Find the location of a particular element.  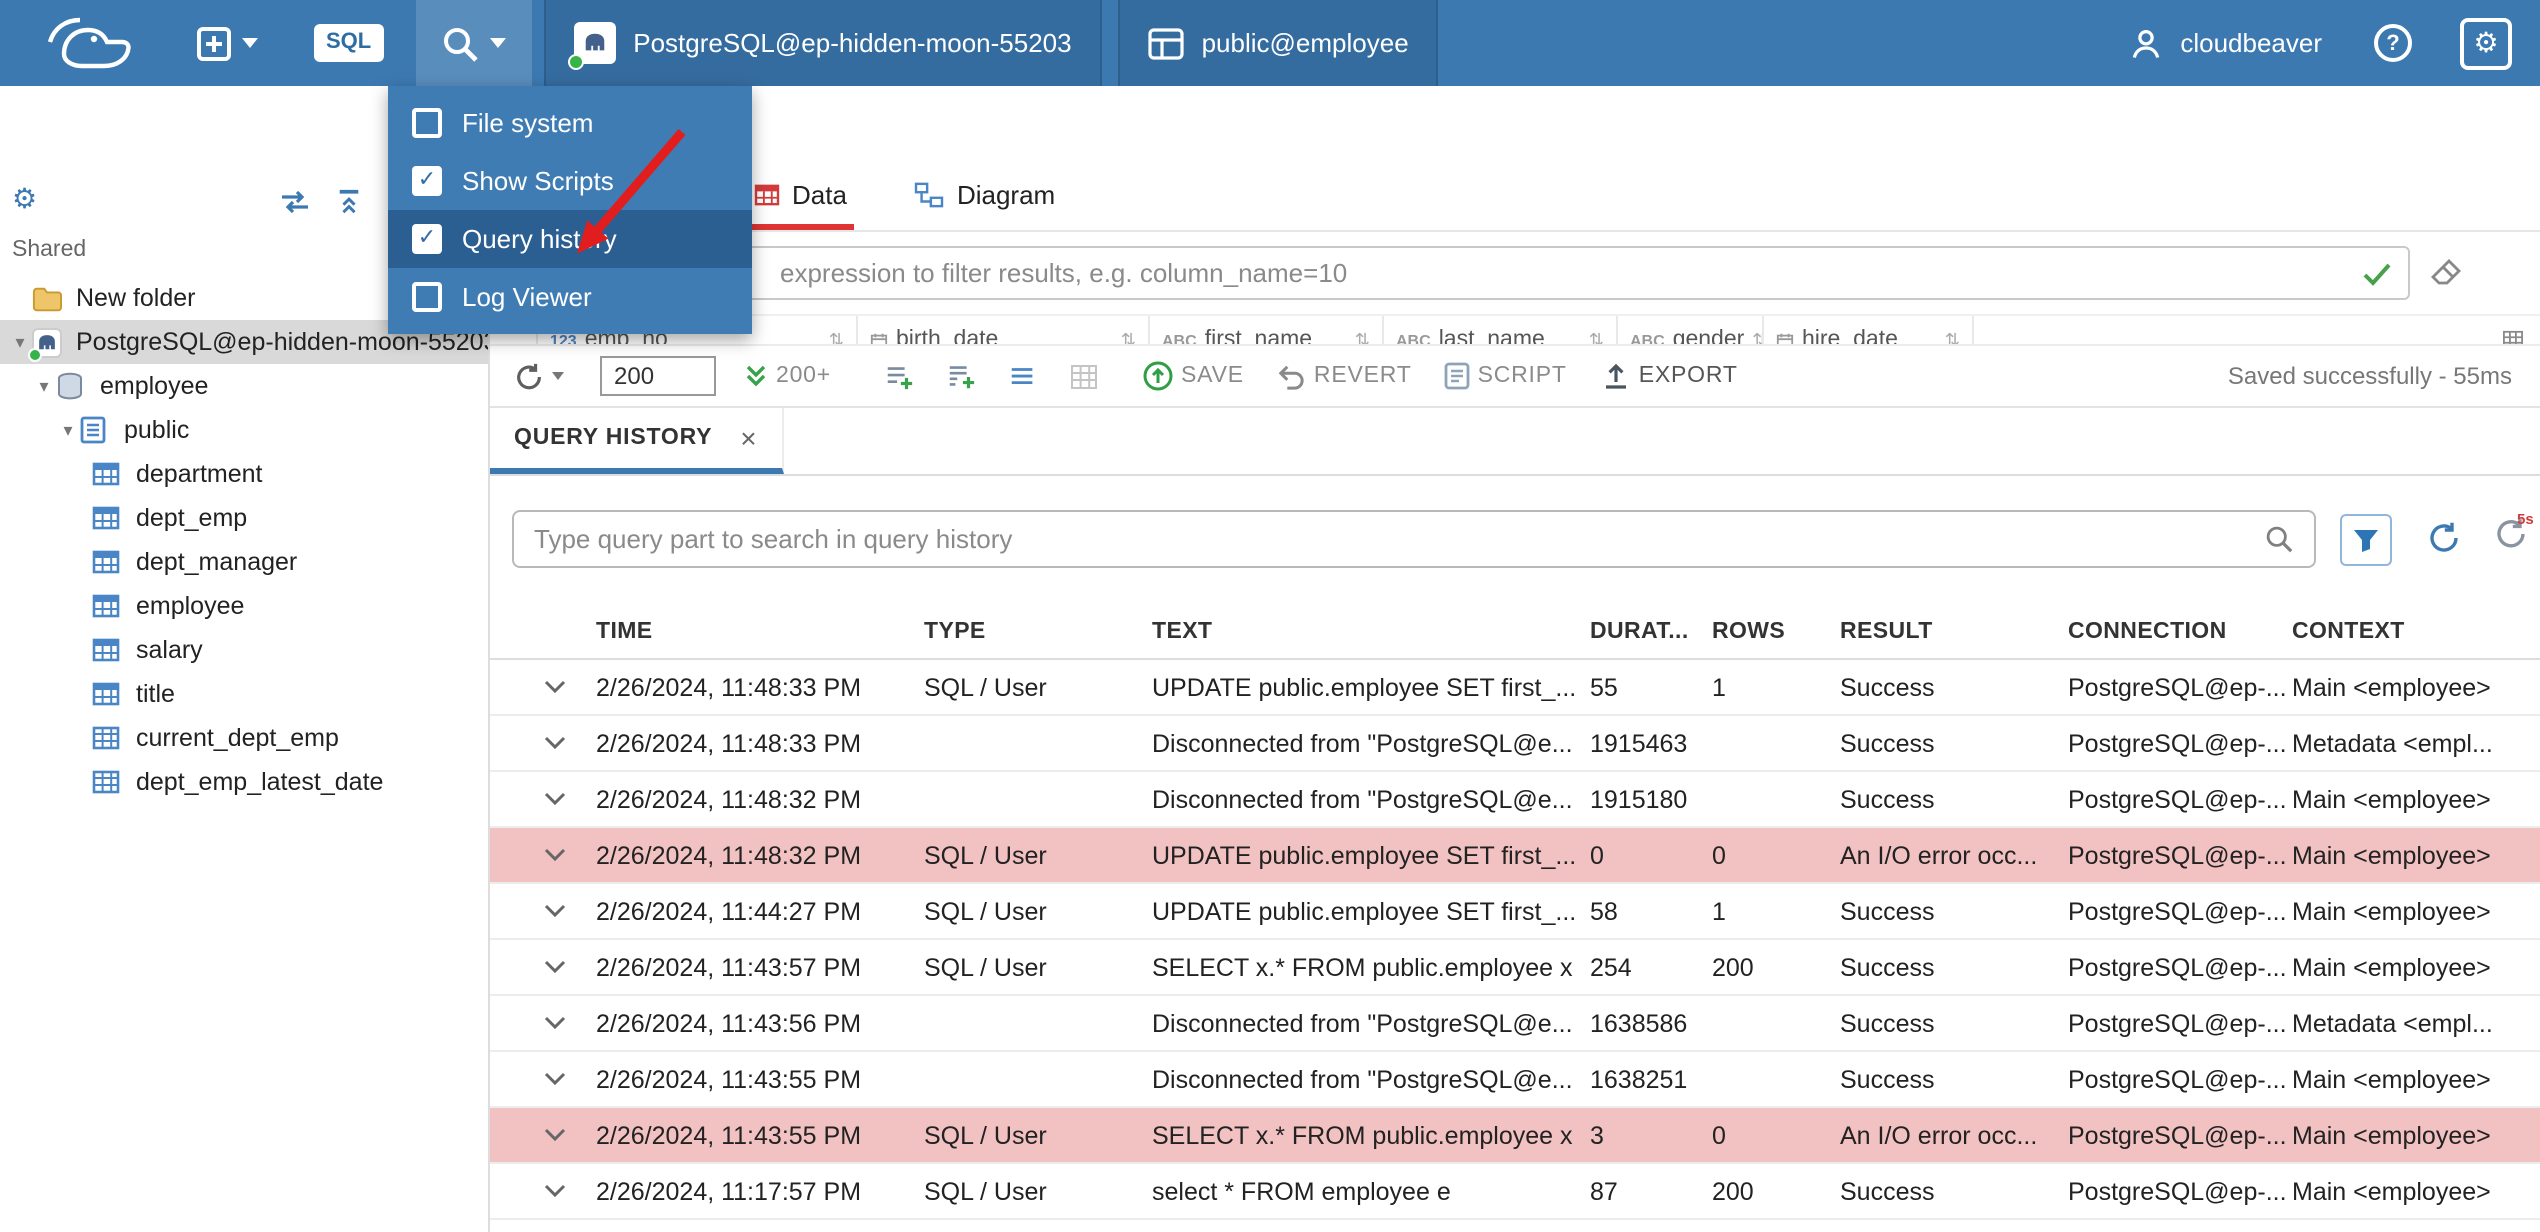

column-header: ABC gender ⇅ is located at coordinates (1691, 330).